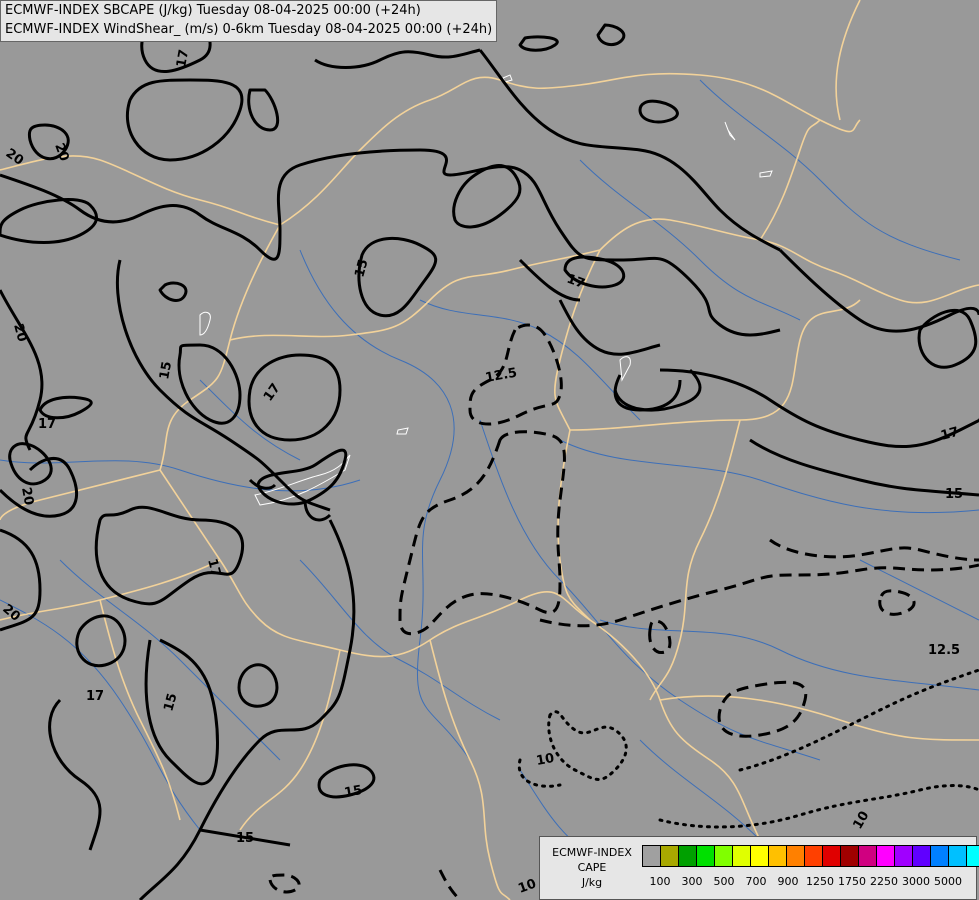 The width and height of the screenshot is (979, 900). Describe the element at coordinates (27, 496) in the screenshot. I see `contour-label: 20` at that location.